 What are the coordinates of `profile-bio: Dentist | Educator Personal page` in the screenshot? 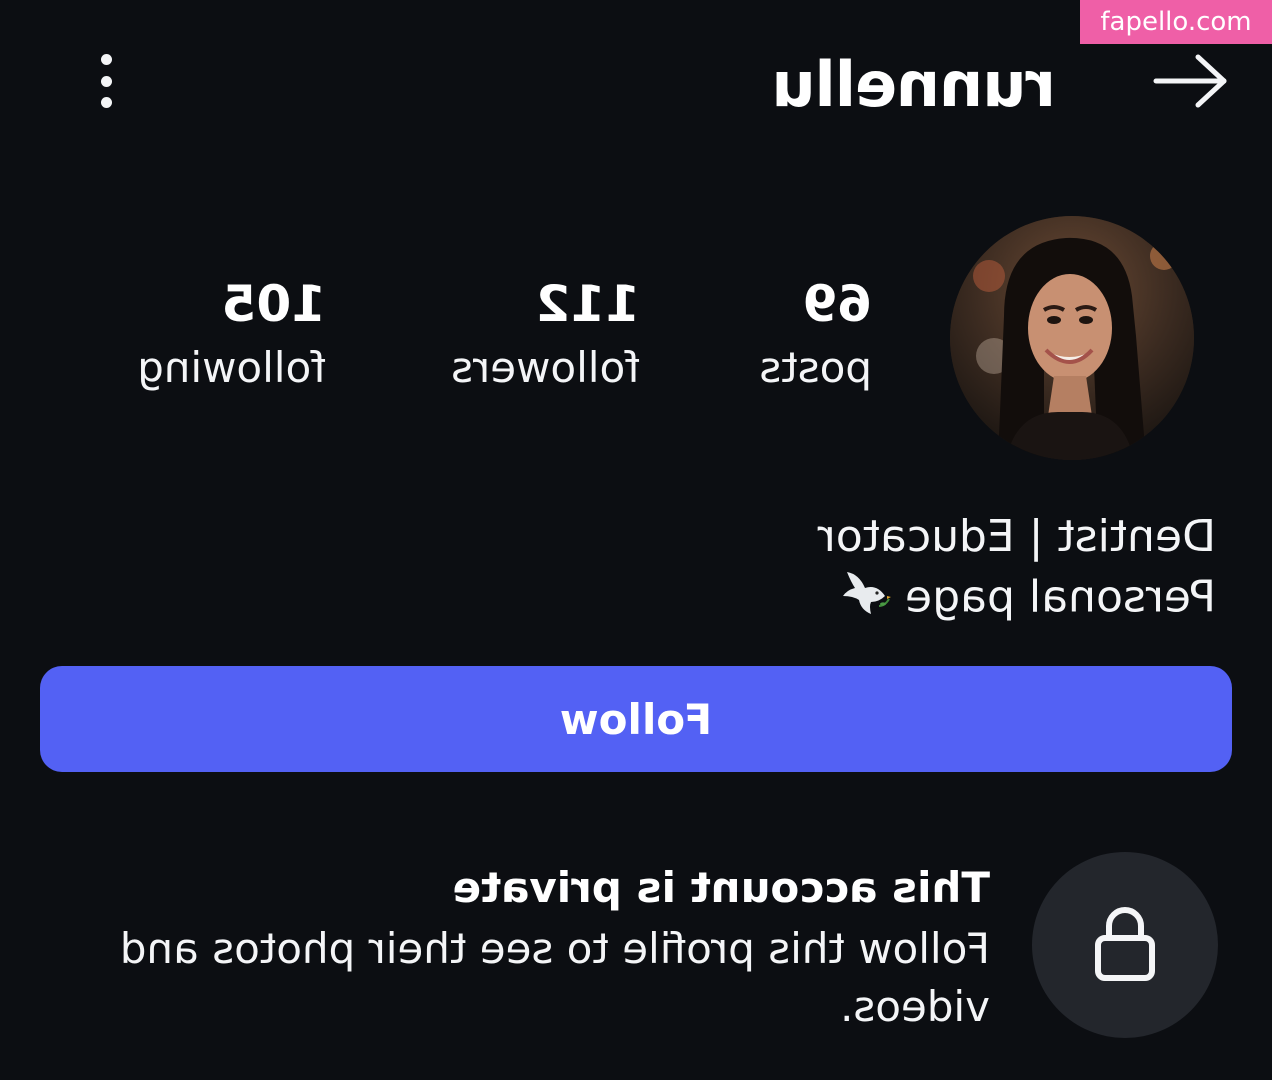 It's located at (1017, 570).